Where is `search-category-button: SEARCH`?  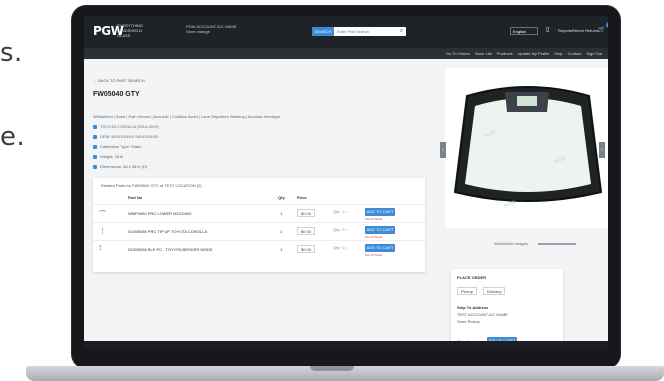
search-category-button: SEARCH is located at coordinates (323, 31).